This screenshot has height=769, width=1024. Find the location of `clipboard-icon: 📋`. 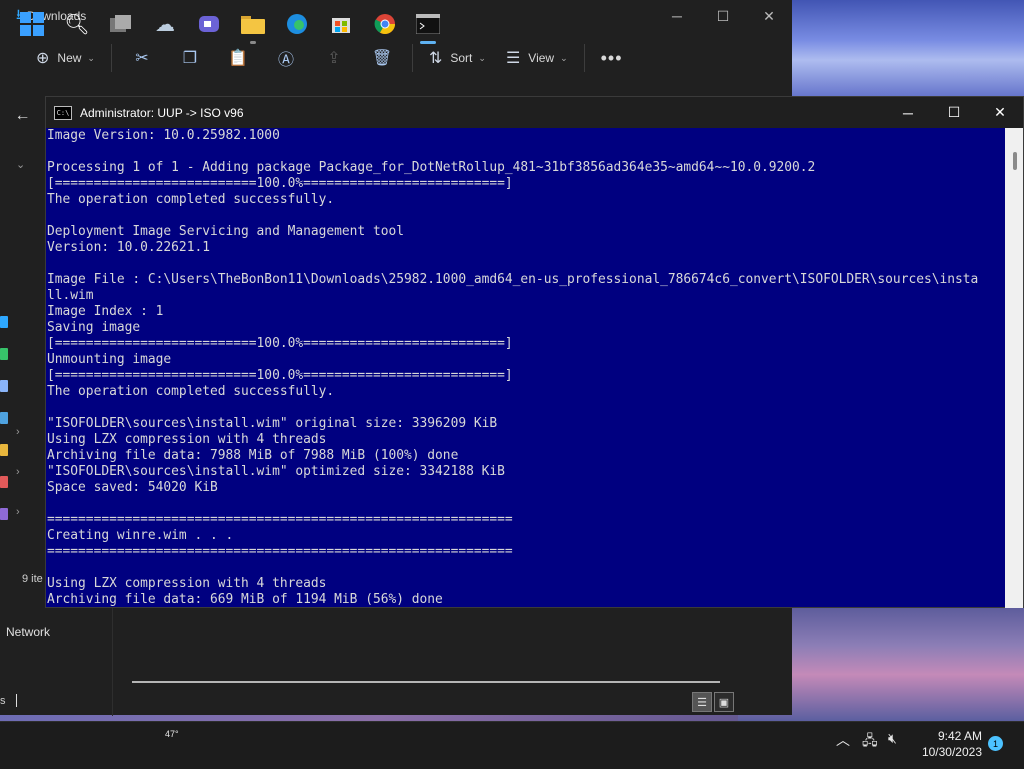

clipboard-icon: 📋 is located at coordinates (238, 58).